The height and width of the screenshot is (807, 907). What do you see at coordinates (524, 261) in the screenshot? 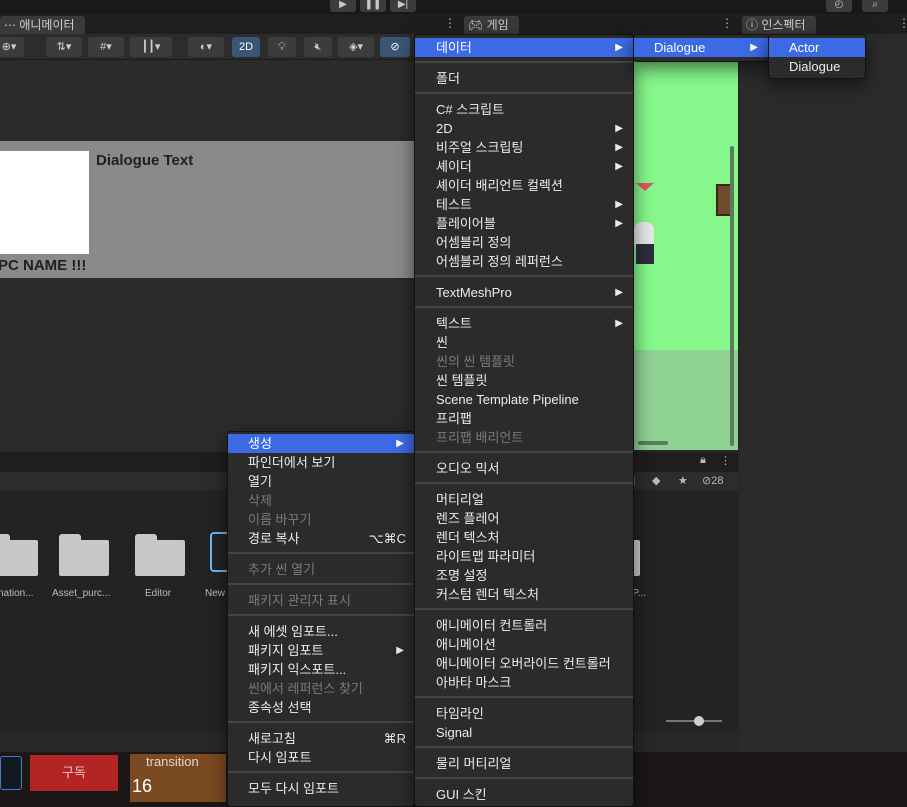
I see `menu-item-item-12: 어셈블리 정의 레퍼런스` at bounding box center [524, 261].